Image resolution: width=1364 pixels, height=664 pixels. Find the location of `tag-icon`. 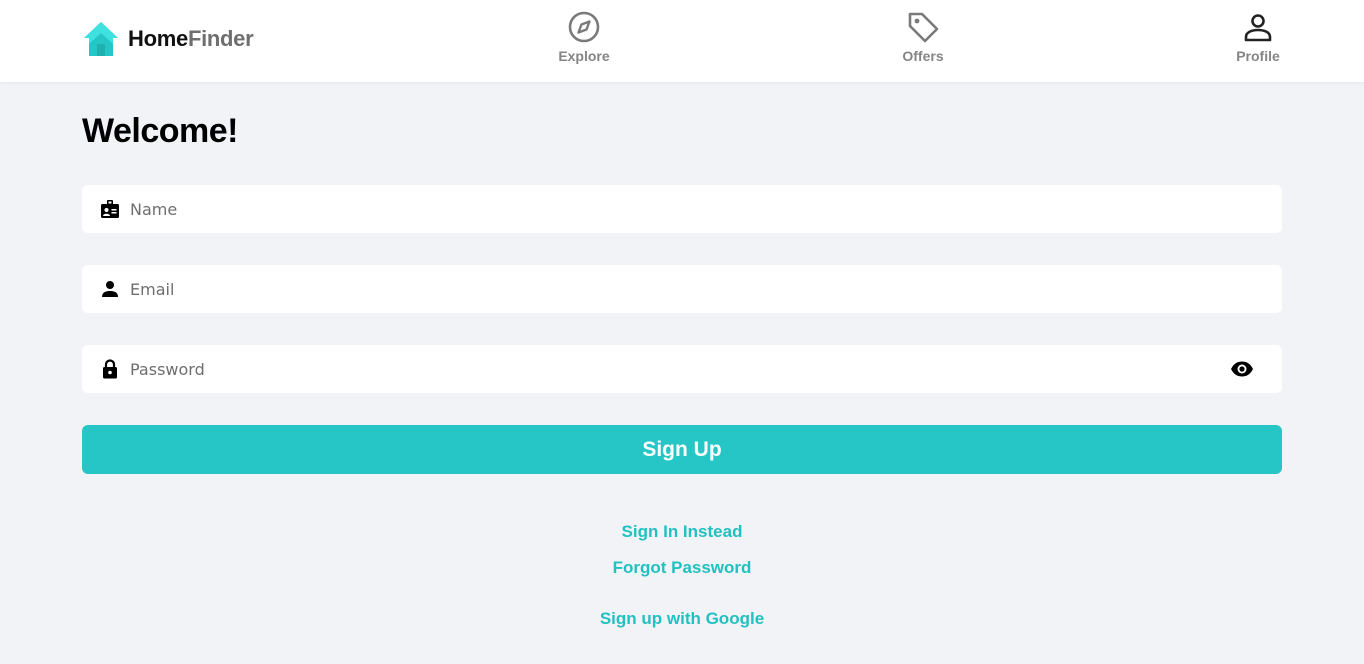

tag-icon is located at coordinates (923, 27).